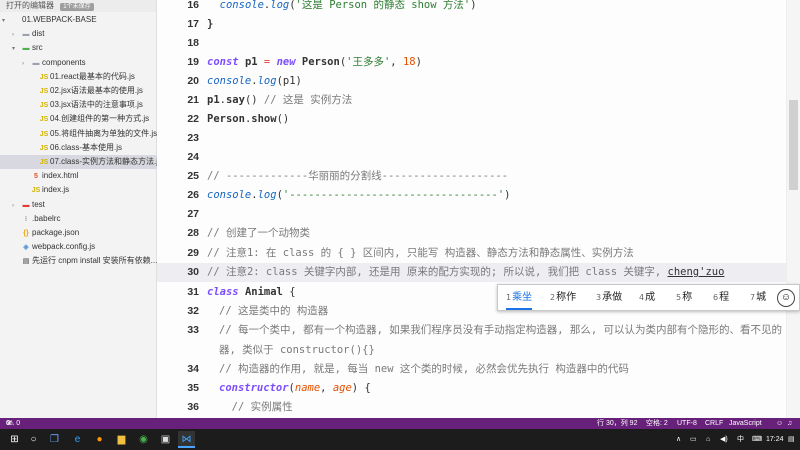 This screenshot has height=450, width=800. What do you see at coordinates (121, 439) in the screenshot?
I see `file-explorer-icon: ▆` at bounding box center [121, 439].